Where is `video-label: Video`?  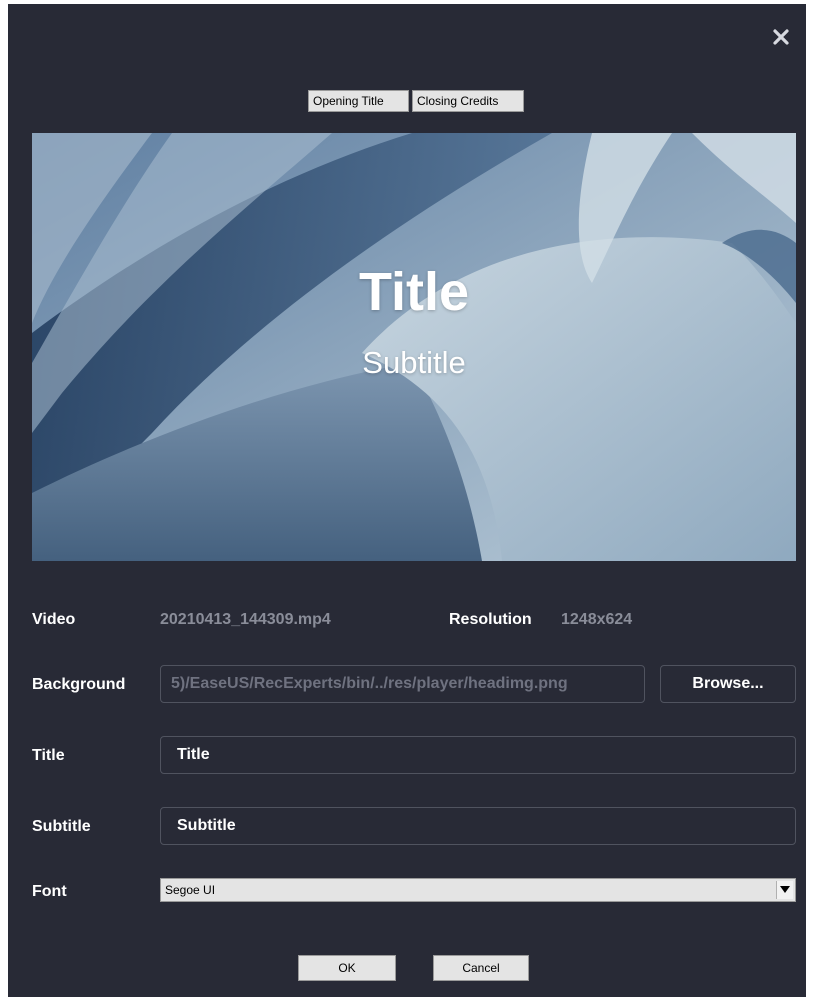
video-label: Video is located at coordinates (54, 619).